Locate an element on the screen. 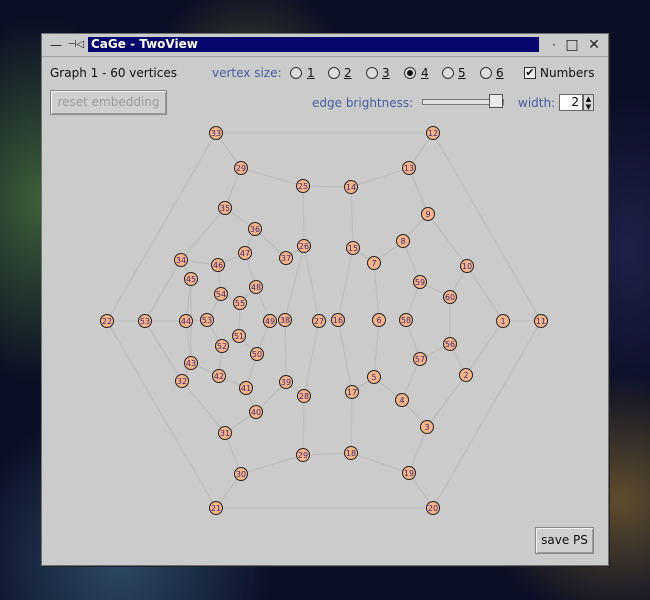  vertex-label: 31 is located at coordinates (225, 433).